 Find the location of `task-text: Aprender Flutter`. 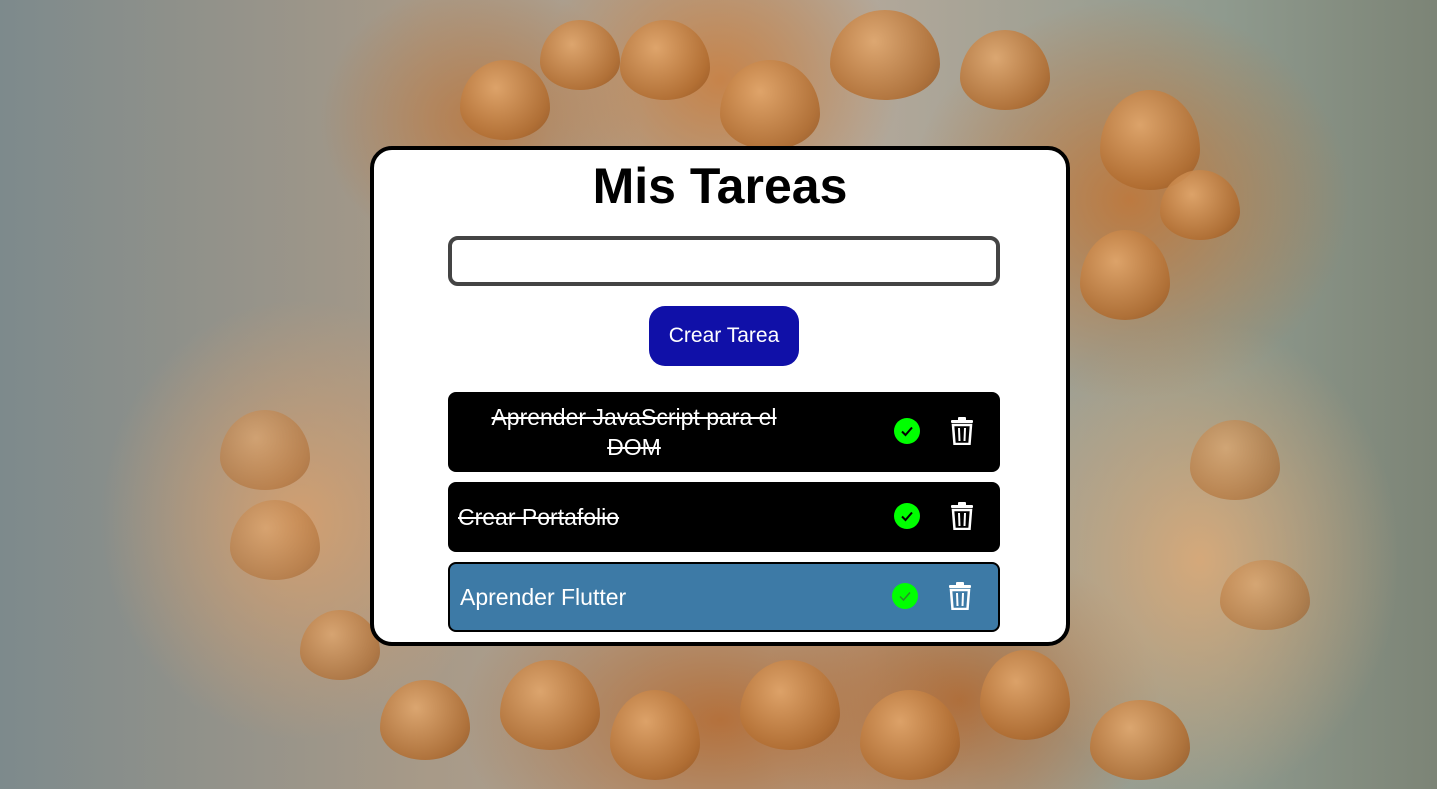

task-text: Aprender Flutter is located at coordinates (543, 597).